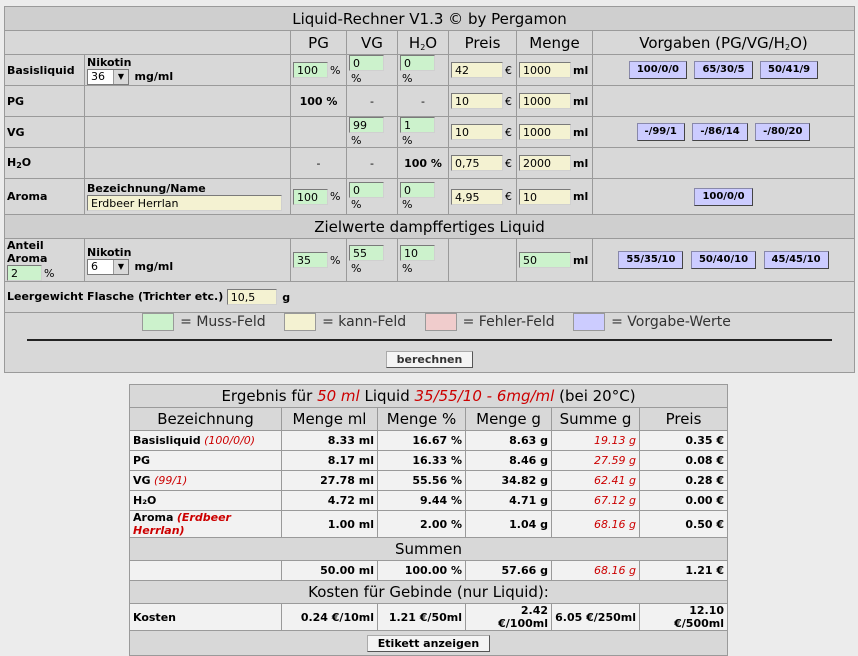  Describe the element at coordinates (477, 70) in the screenshot. I see `basis-preis-input: 42` at that location.